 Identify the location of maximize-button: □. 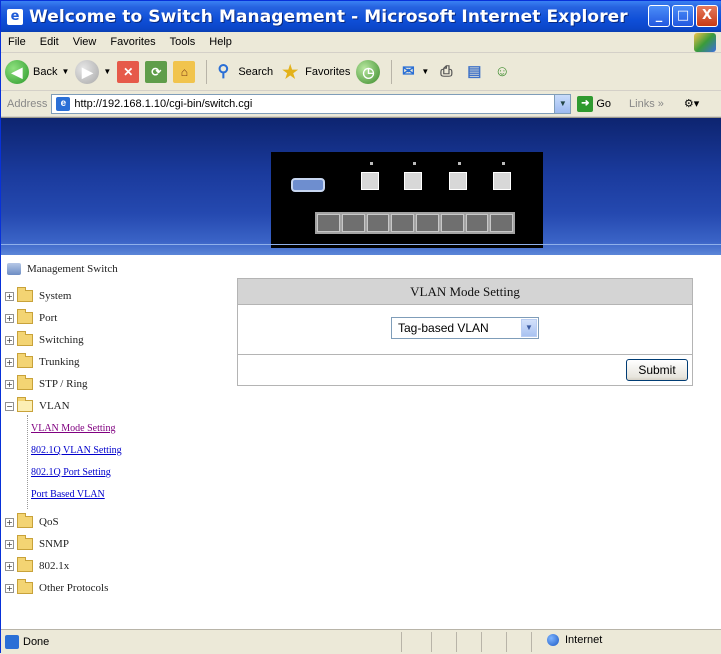
(683, 16).